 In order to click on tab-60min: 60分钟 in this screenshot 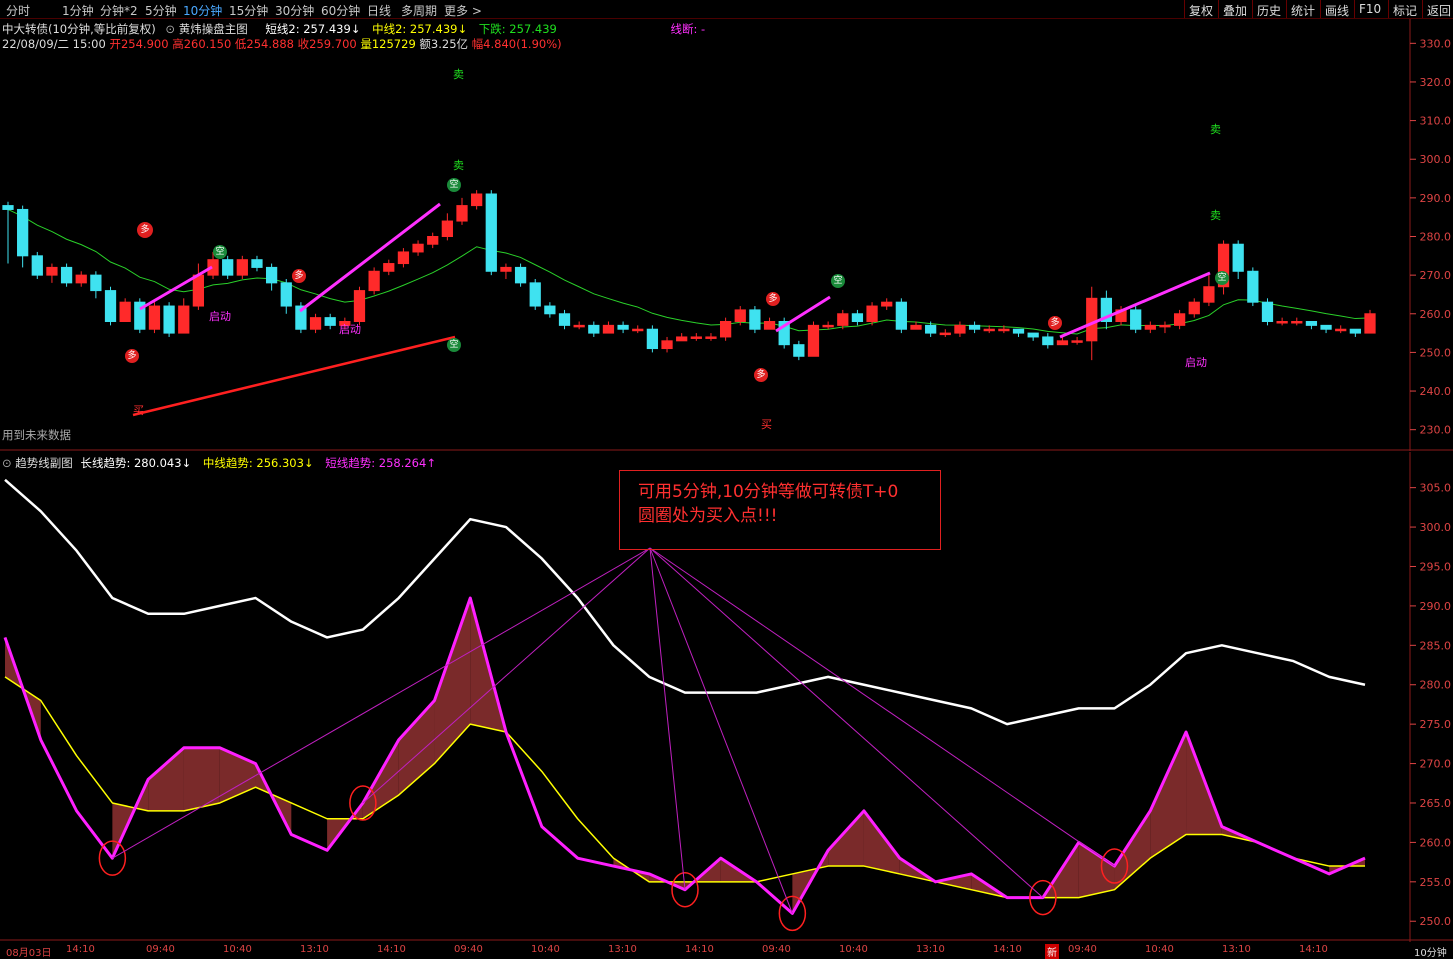, I will do `click(340, 10)`.